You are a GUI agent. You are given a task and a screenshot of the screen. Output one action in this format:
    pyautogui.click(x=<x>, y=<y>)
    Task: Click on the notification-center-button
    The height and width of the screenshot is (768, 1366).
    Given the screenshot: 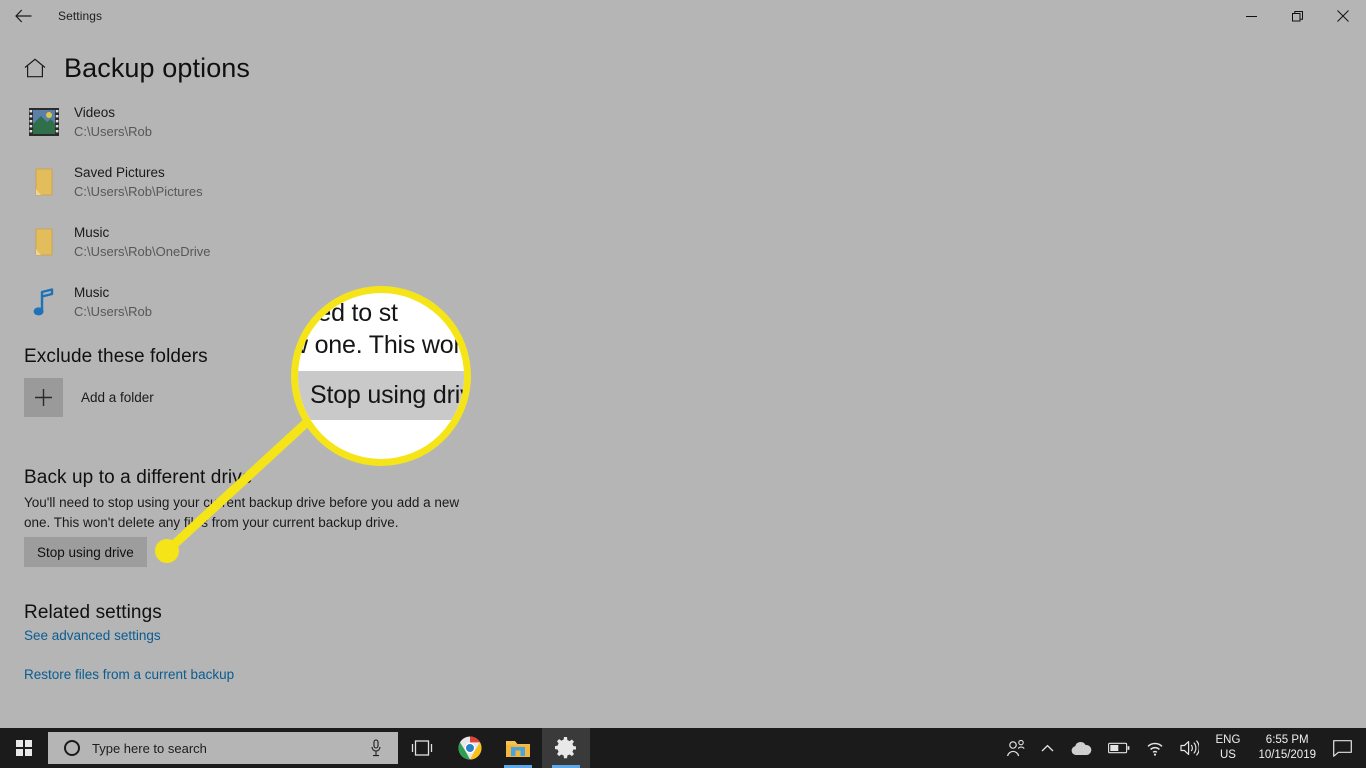 What is the action you would take?
    pyautogui.click(x=1345, y=748)
    